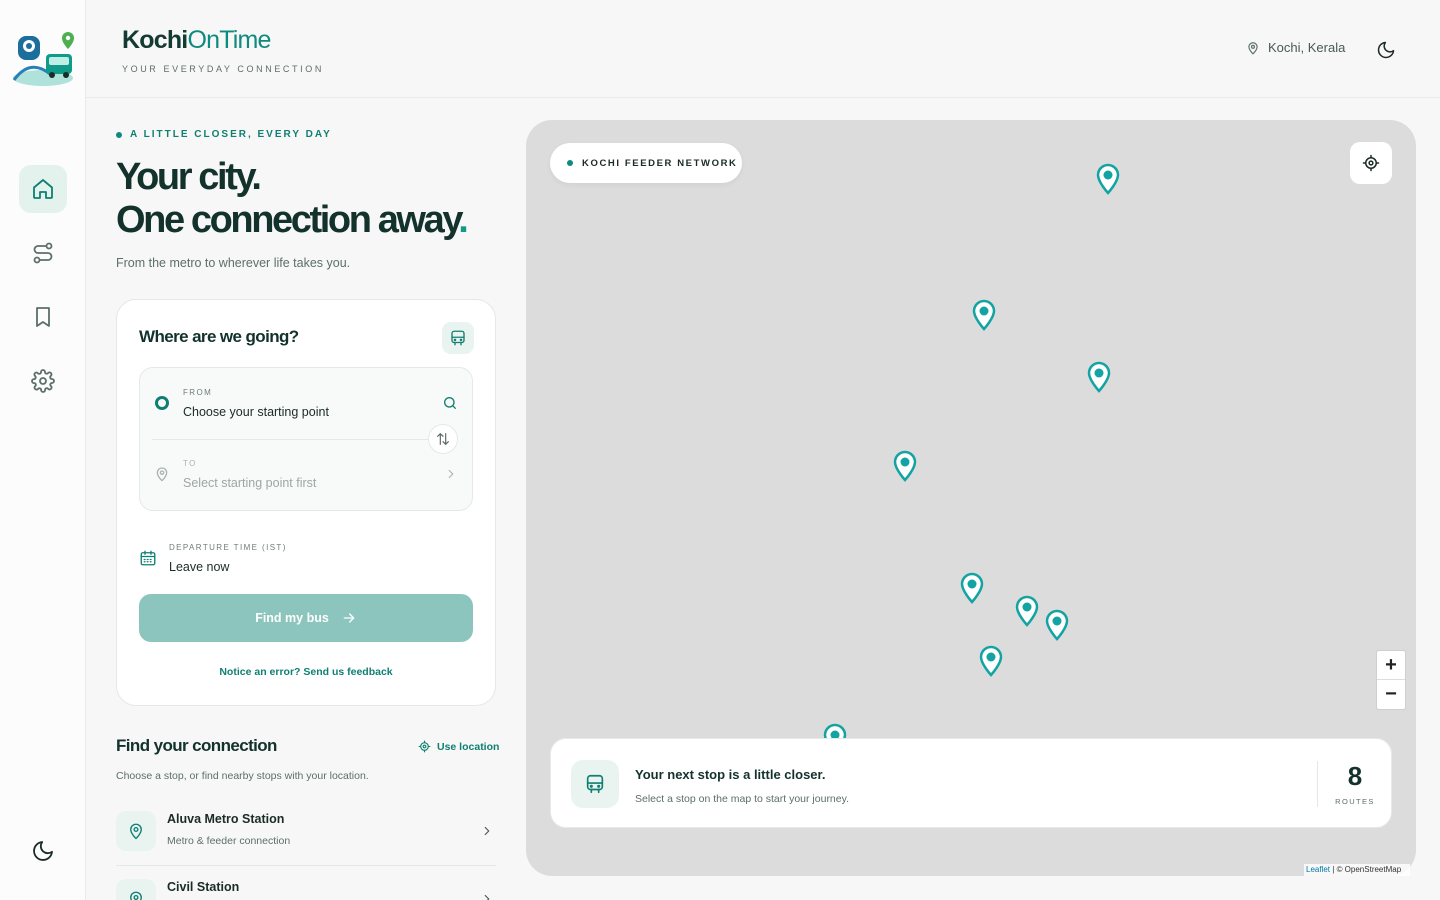 This screenshot has height=900, width=1440. What do you see at coordinates (1307, 47) in the screenshot?
I see `location-text: Kochi, Kerala` at bounding box center [1307, 47].